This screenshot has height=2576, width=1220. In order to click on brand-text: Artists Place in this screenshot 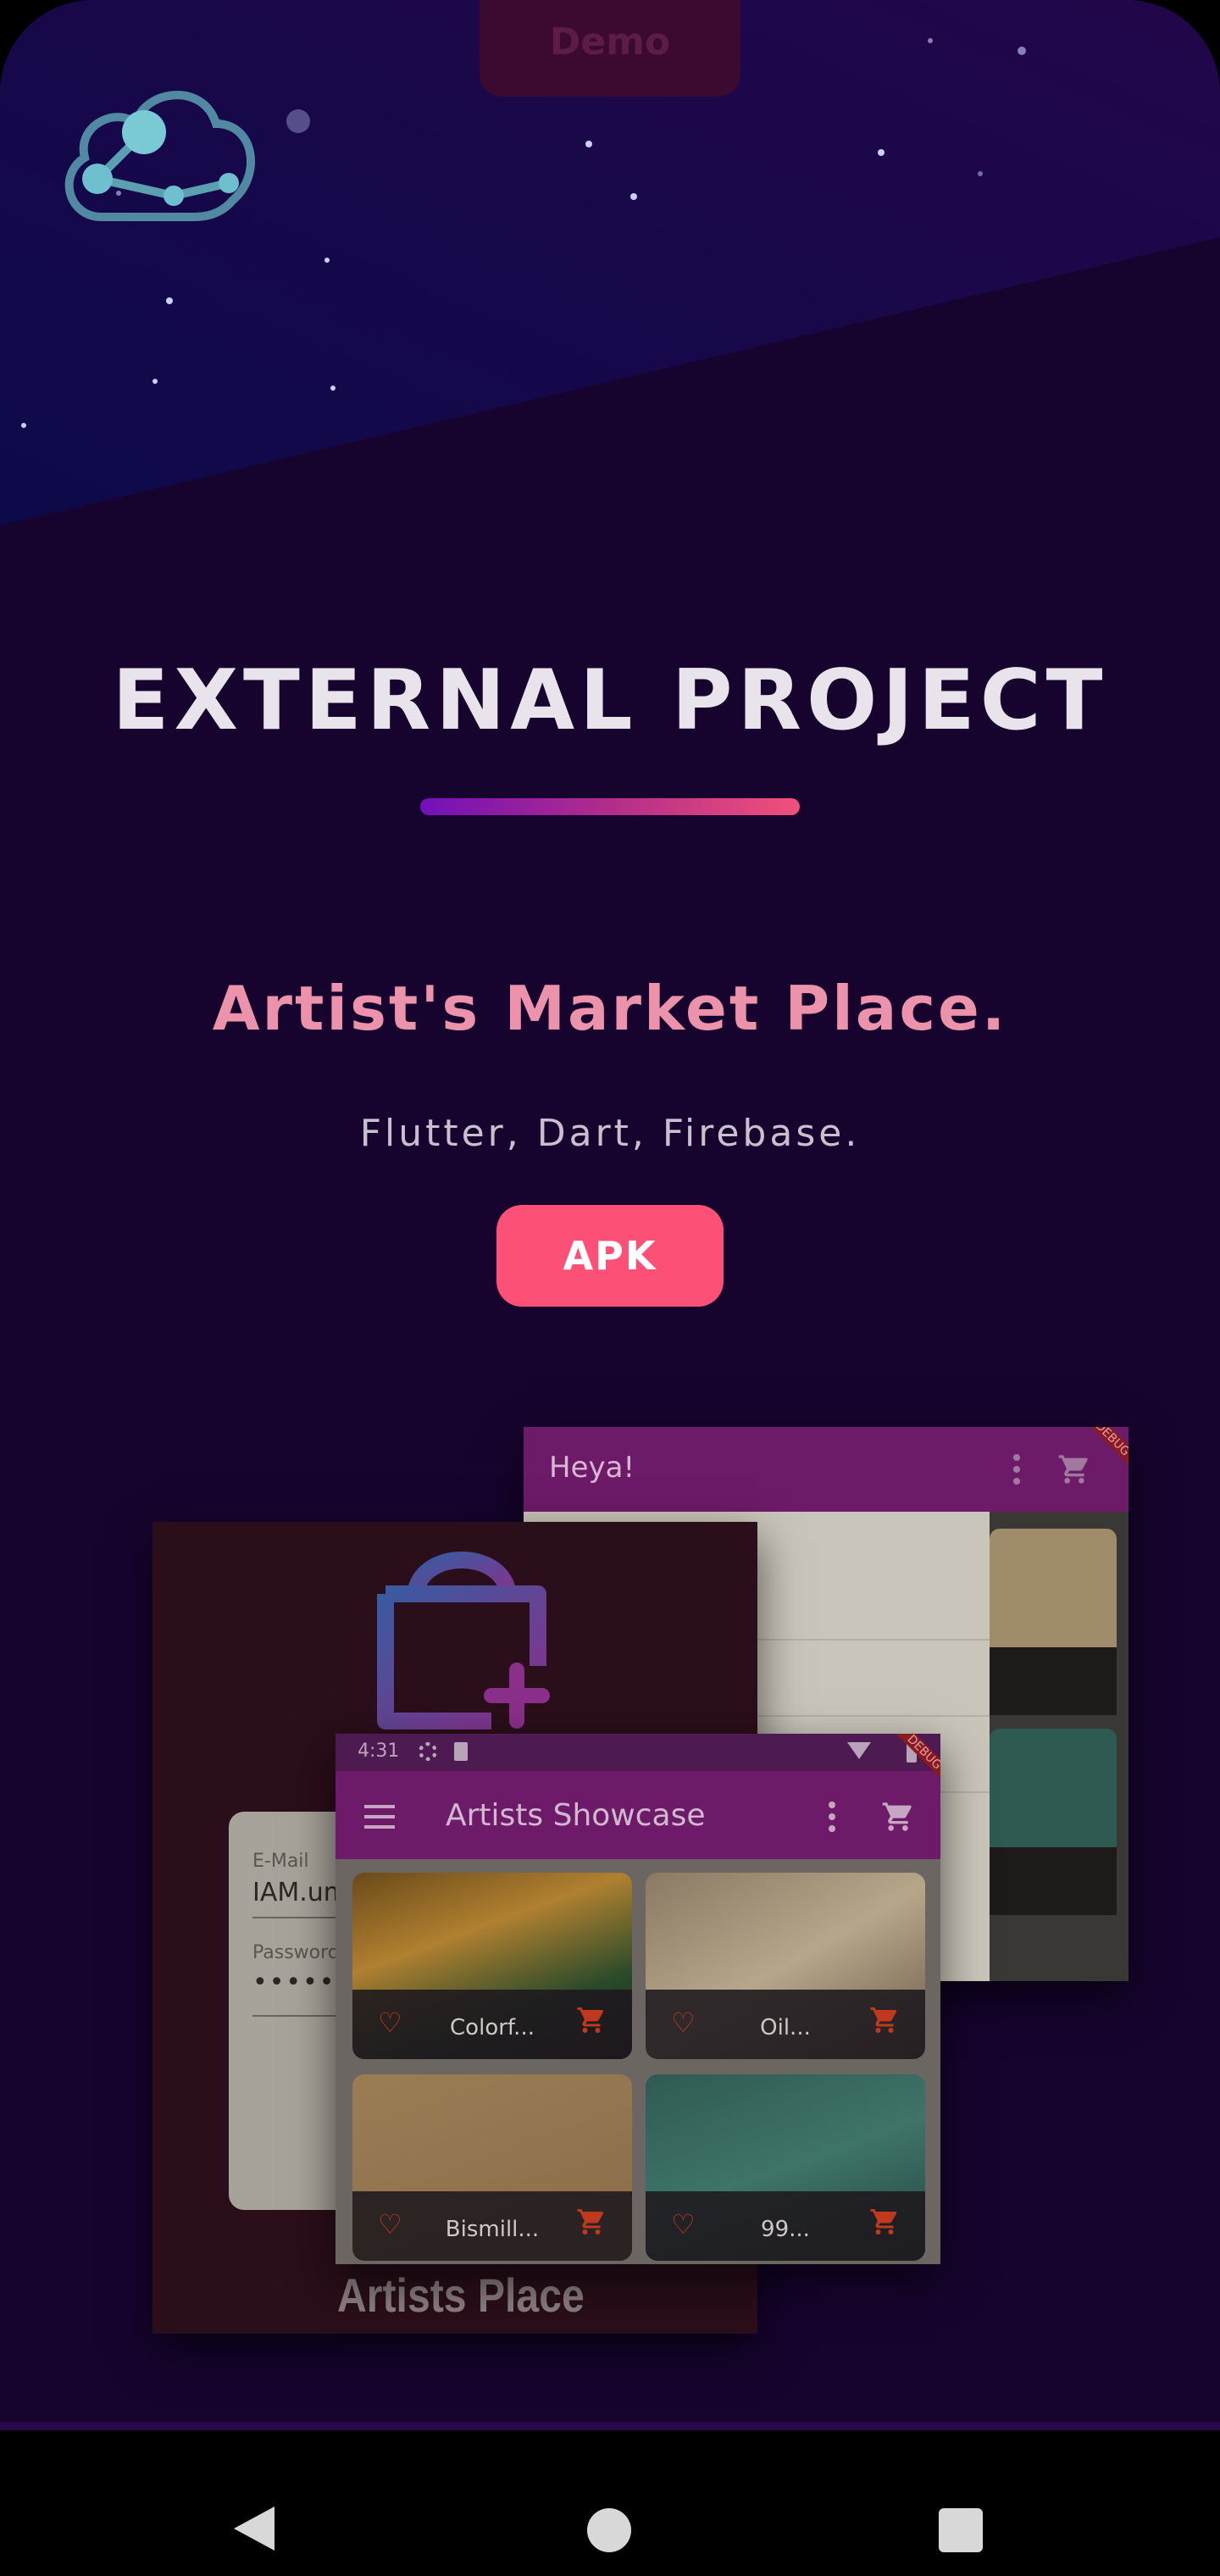, I will do `click(461, 2295)`.